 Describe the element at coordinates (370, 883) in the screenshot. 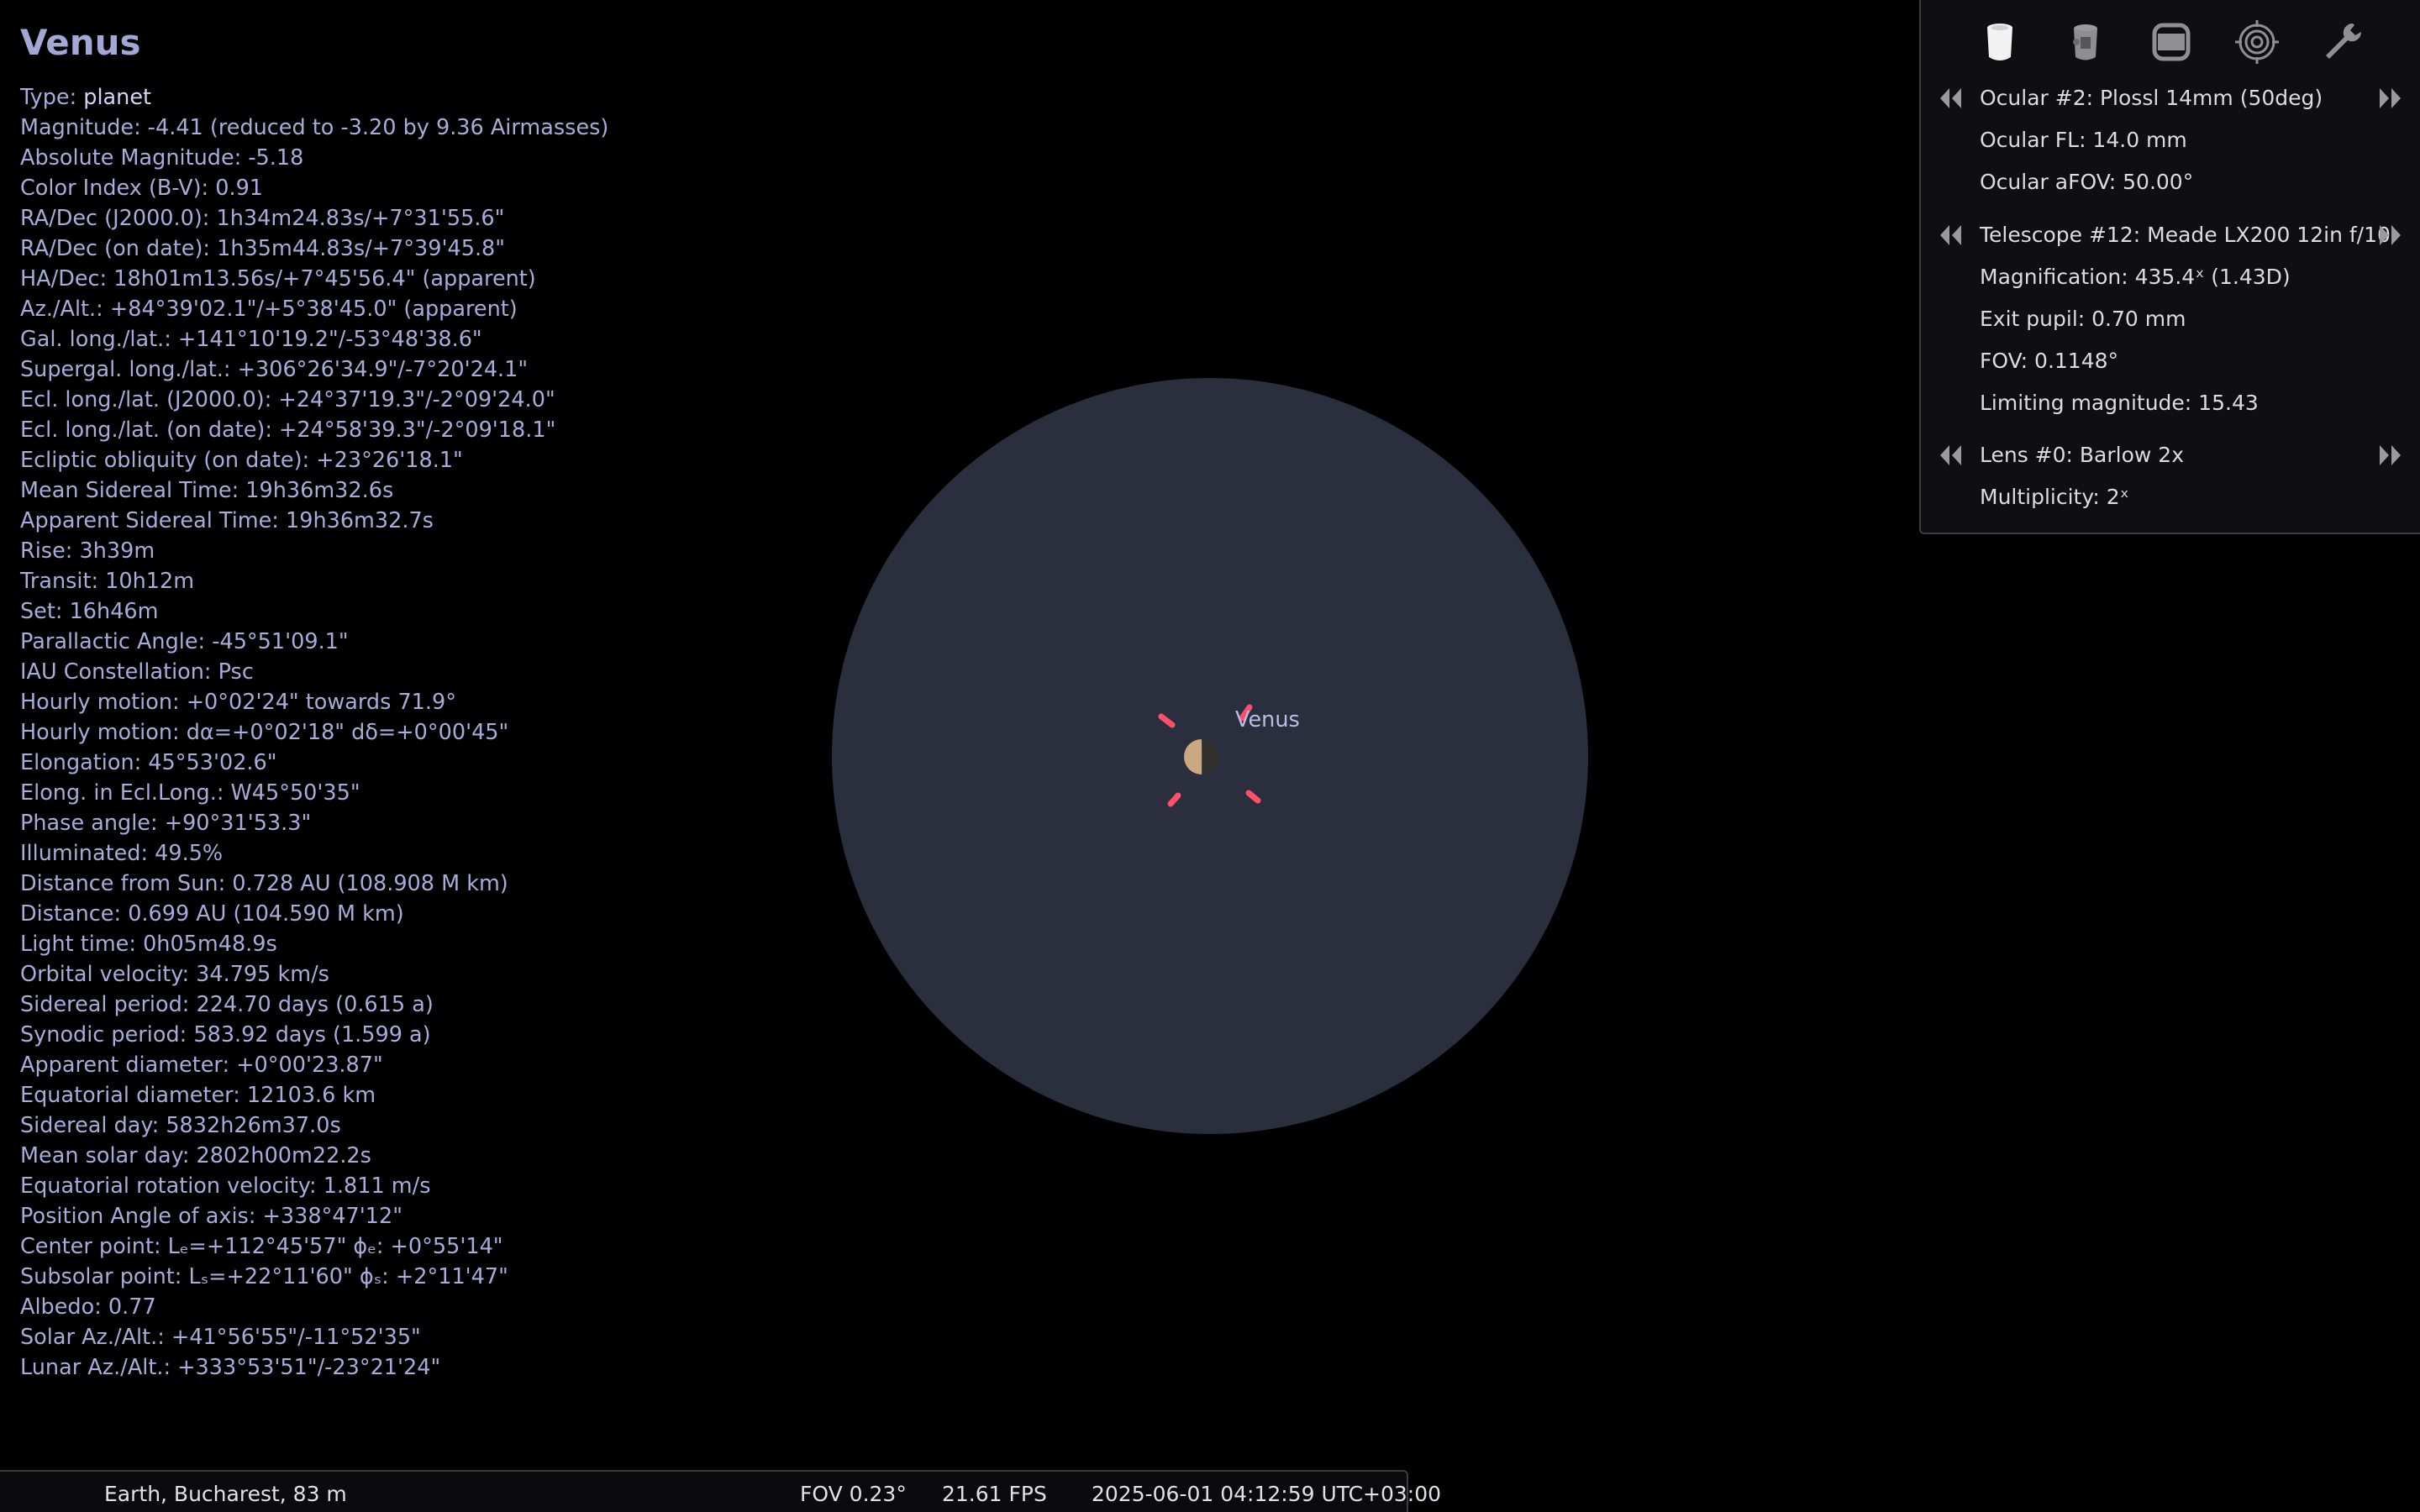

I see `info-value: 0.728 AU (108.908 M km)` at that location.